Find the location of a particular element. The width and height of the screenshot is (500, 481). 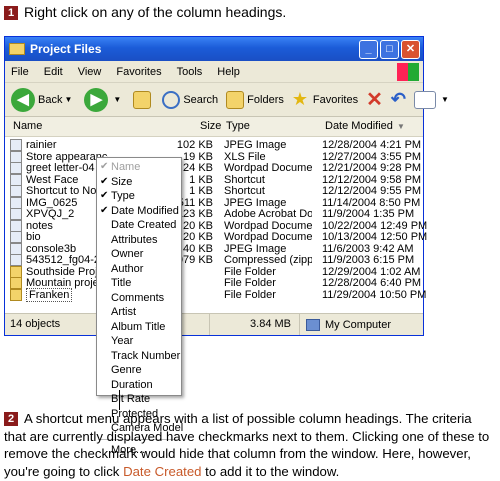

step-2-badge: 2 is located at coordinates (11, 419).